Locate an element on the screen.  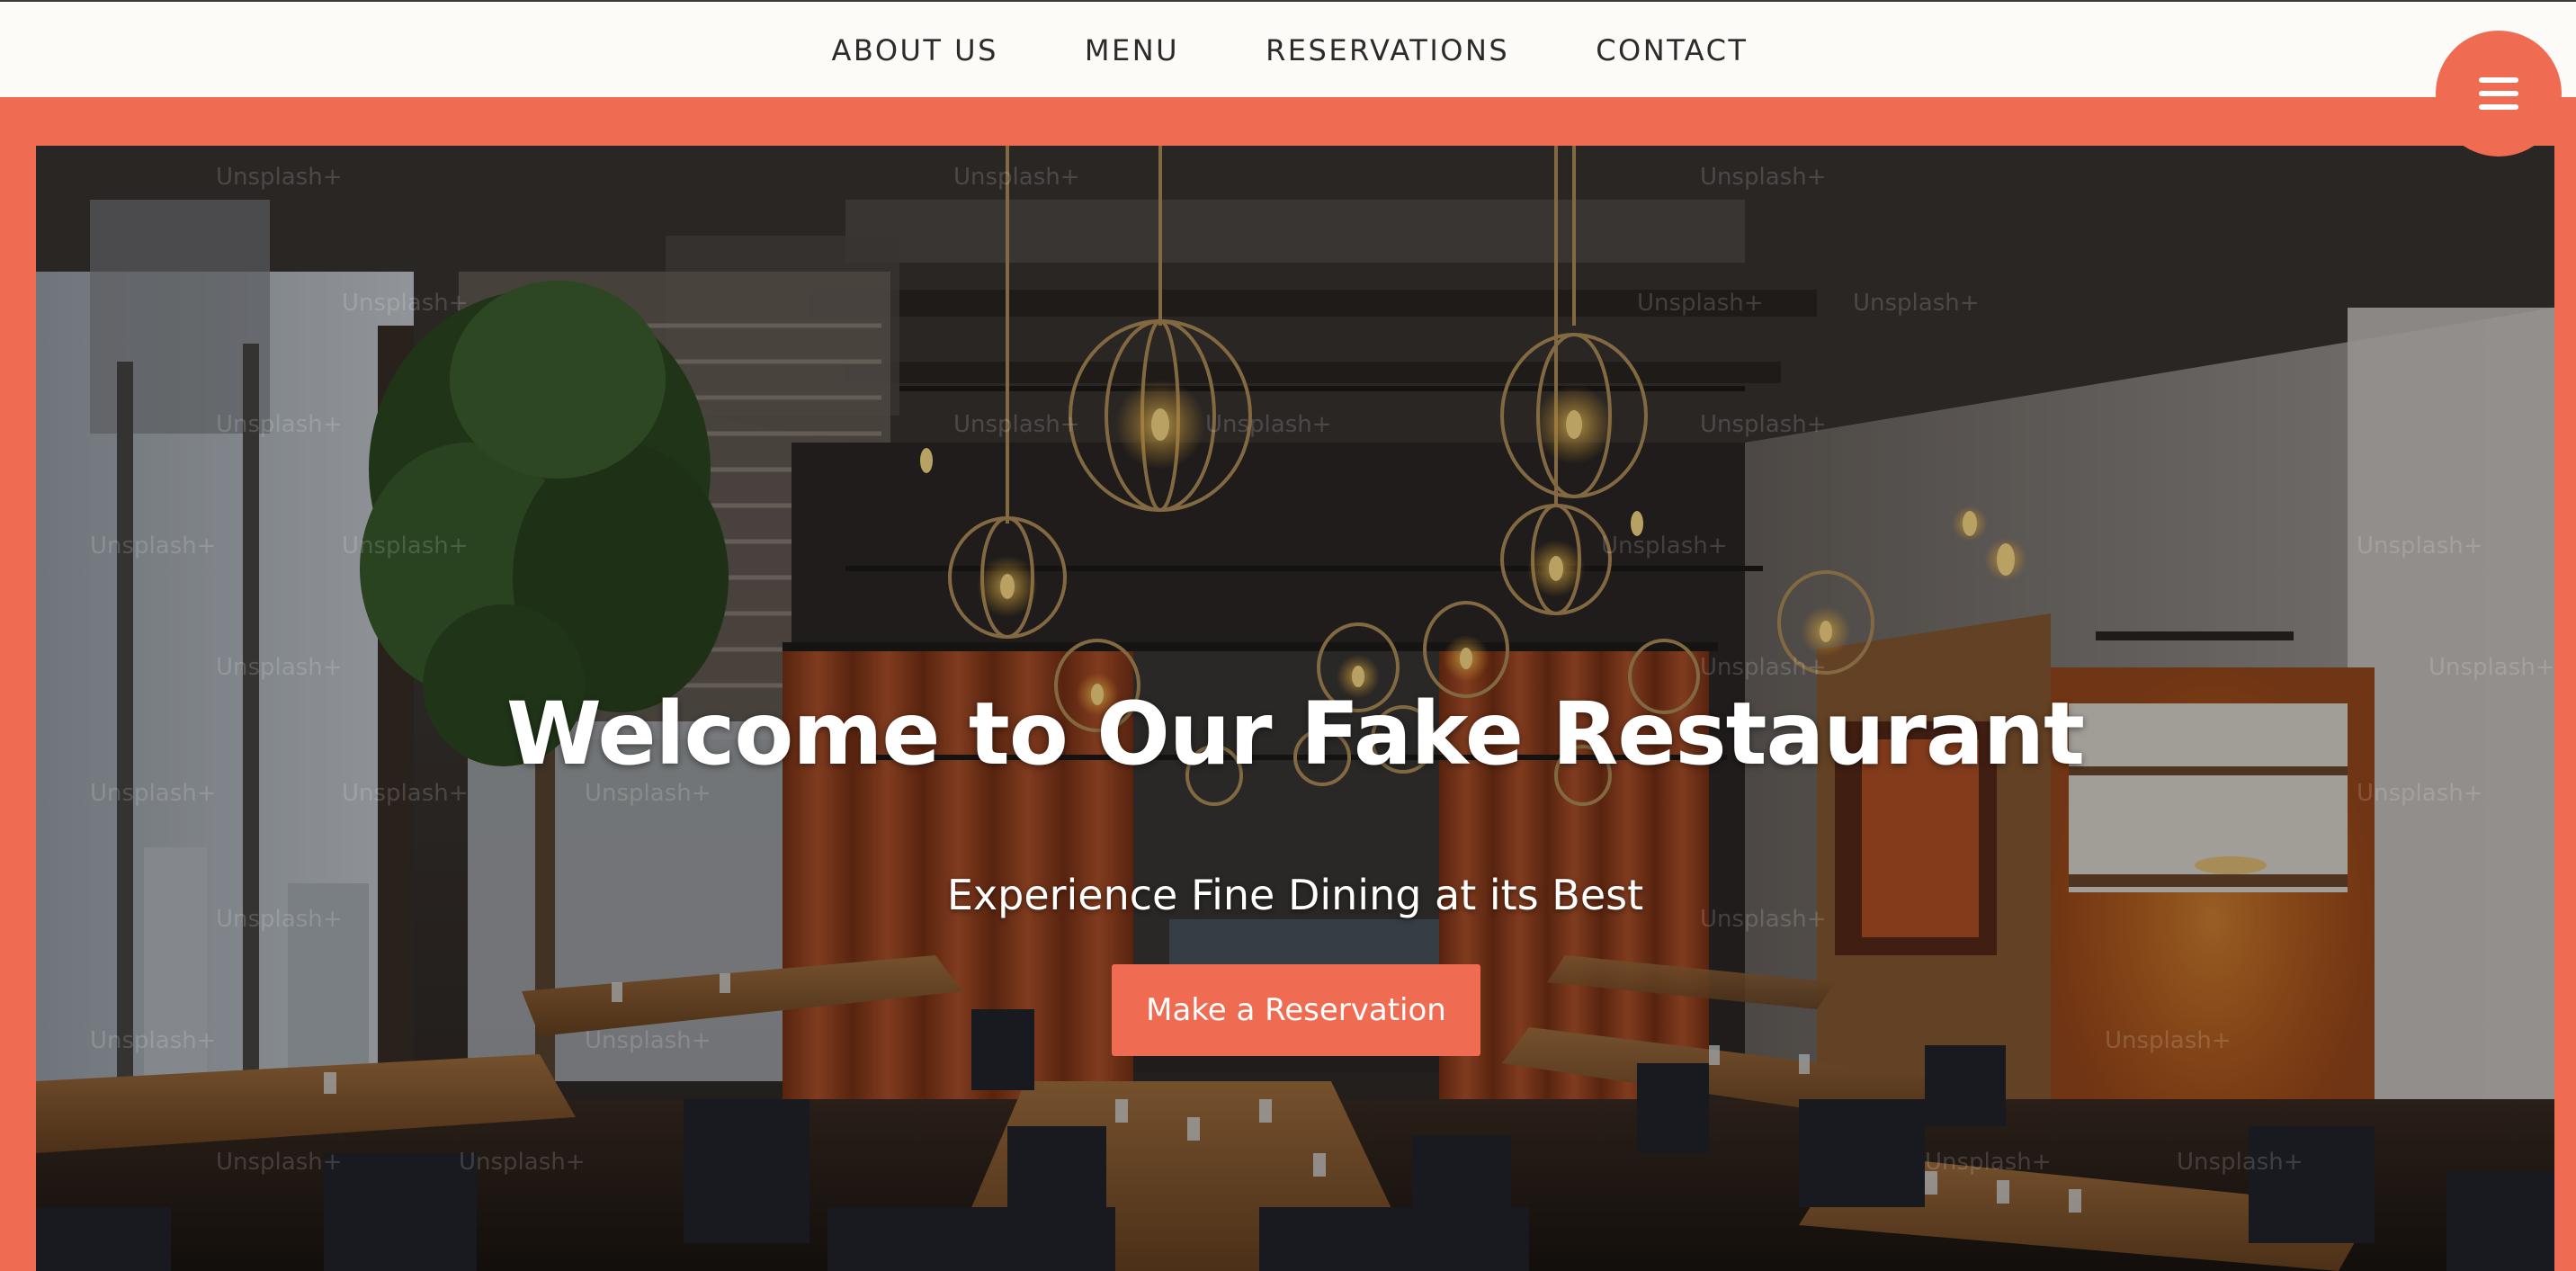
hero-subtitle: Experience Fine Dining at its Best is located at coordinates (1295, 895).